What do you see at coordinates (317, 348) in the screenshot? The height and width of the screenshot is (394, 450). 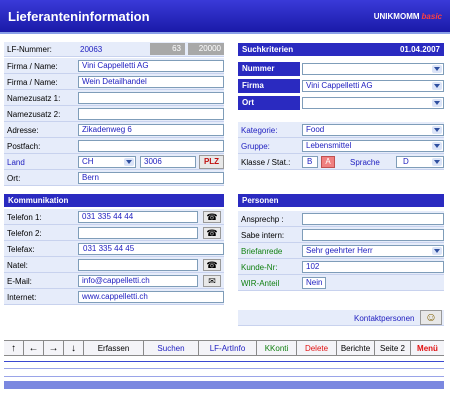 I see `delete-button: Delete` at bounding box center [317, 348].